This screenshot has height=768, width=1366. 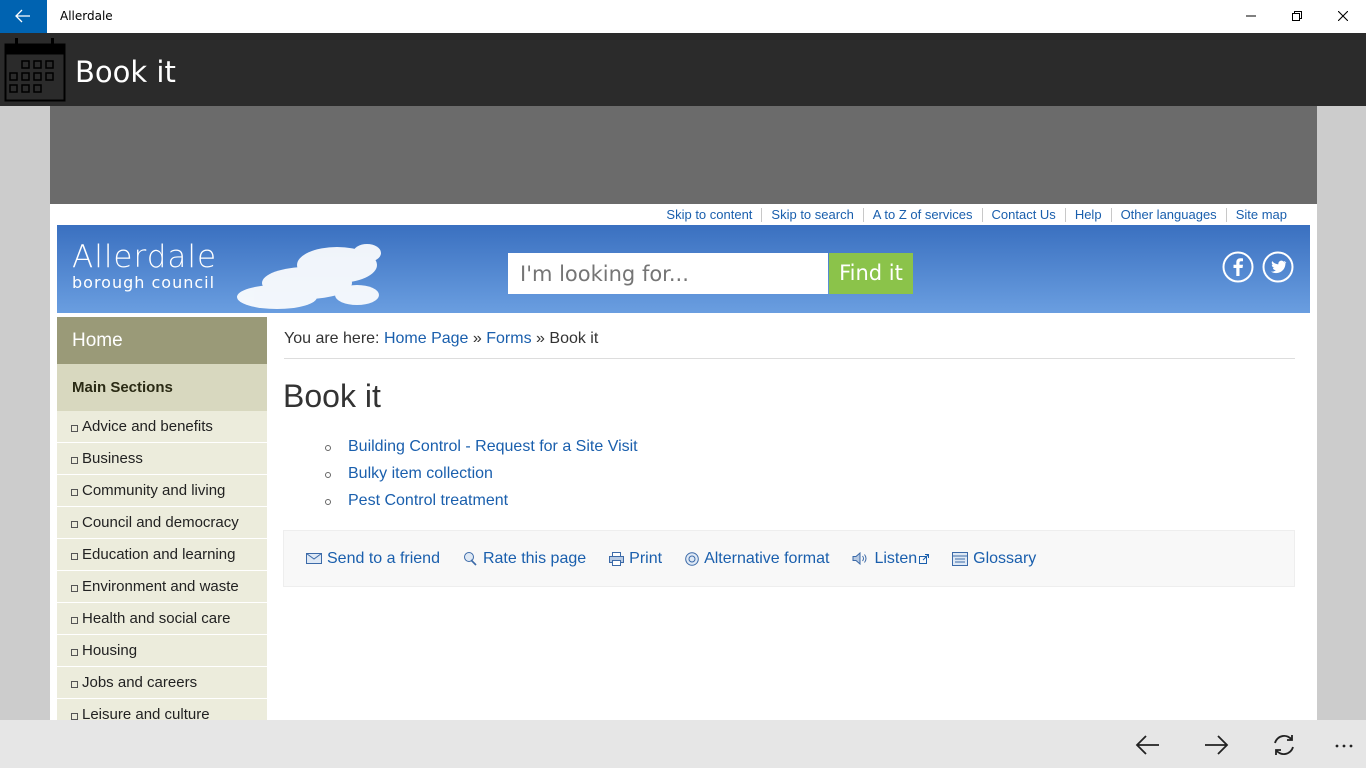 What do you see at coordinates (1023, 215) in the screenshot?
I see `contact-us-link: Contact Us` at bounding box center [1023, 215].